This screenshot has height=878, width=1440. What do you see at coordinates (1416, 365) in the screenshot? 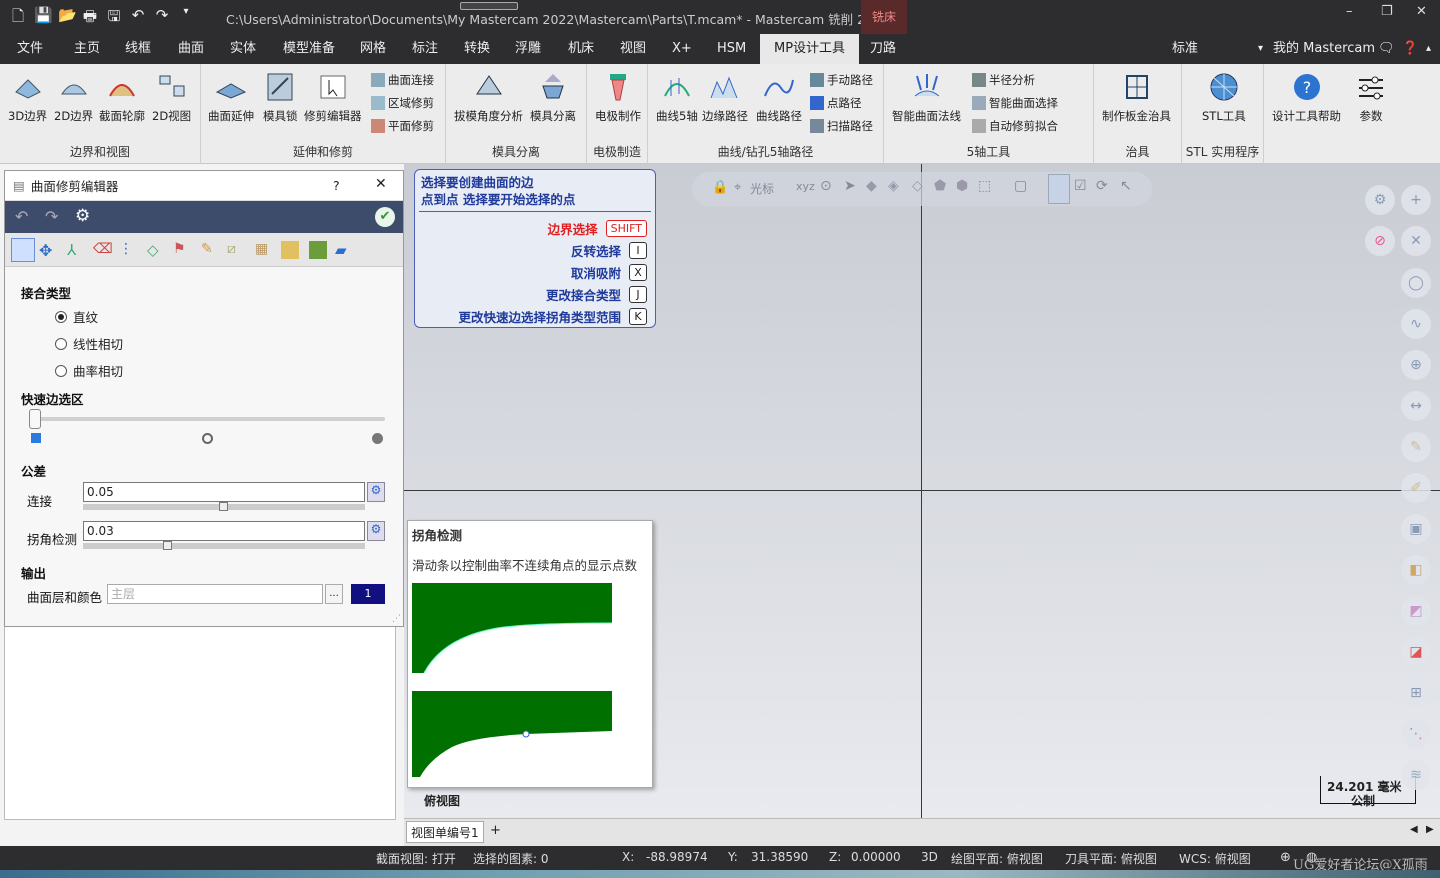
I see `sphere-tool-icon: ⊕` at bounding box center [1416, 365].